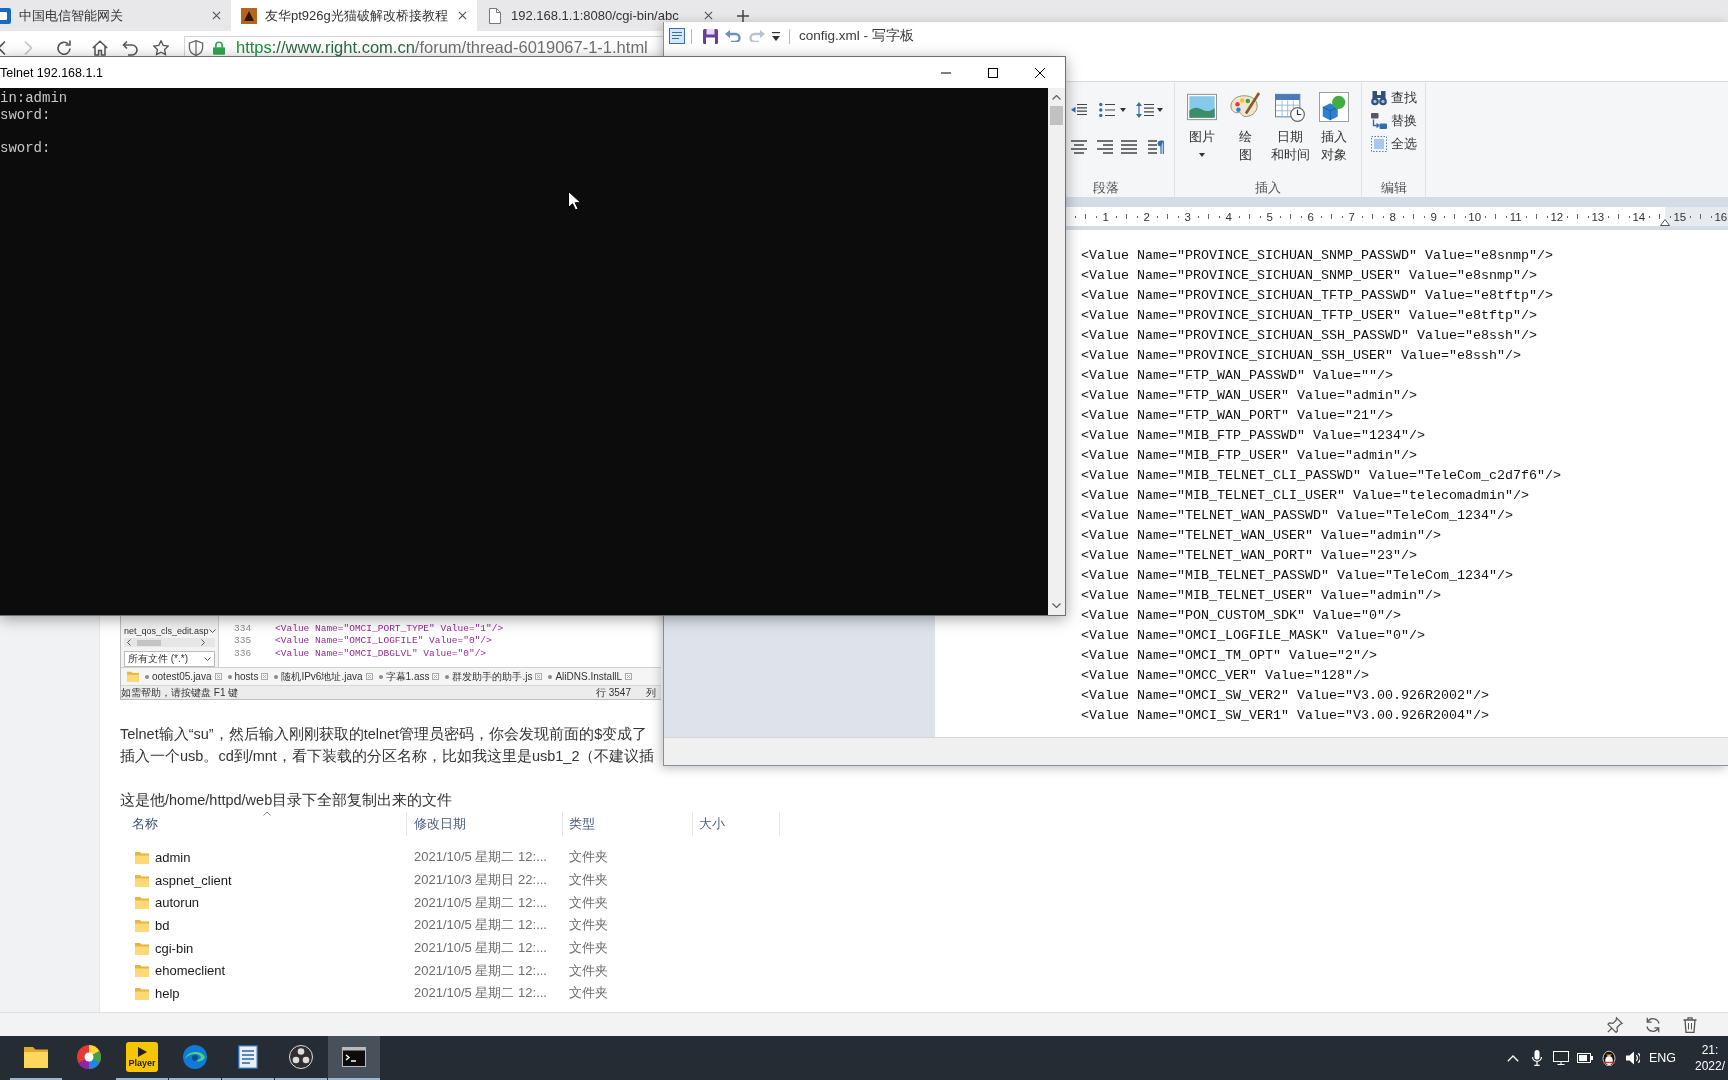  What do you see at coordinates (1379, 143) in the screenshot?
I see `select-all-icon` at bounding box center [1379, 143].